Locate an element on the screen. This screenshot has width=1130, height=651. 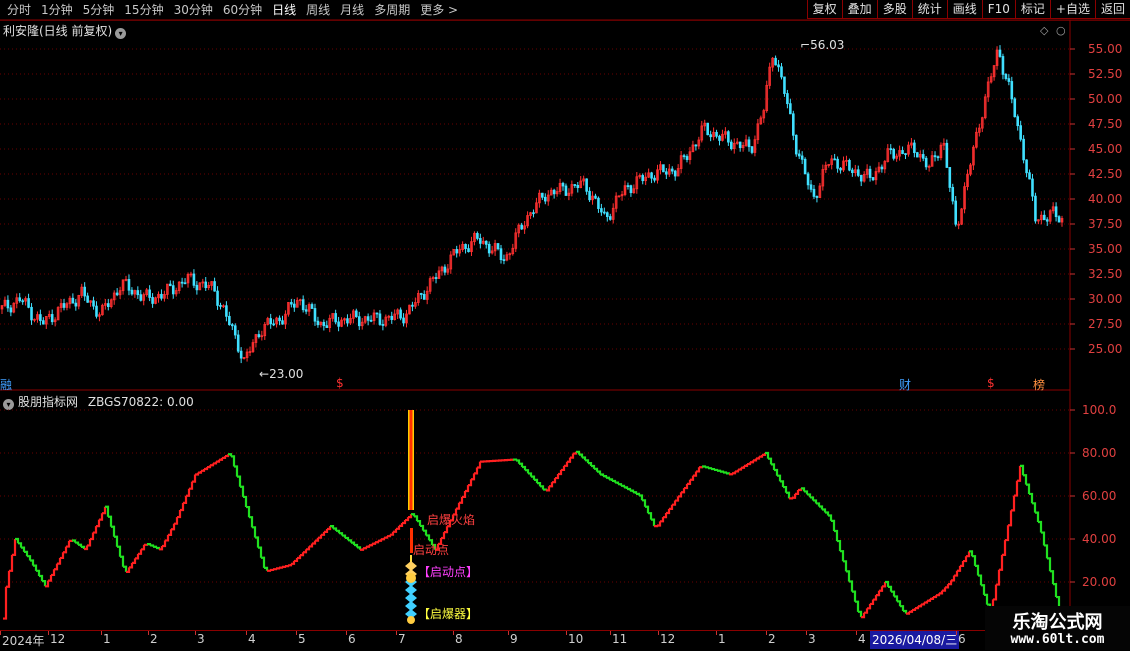
marker-rank: 榜 is located at coordinates (1039, 384).